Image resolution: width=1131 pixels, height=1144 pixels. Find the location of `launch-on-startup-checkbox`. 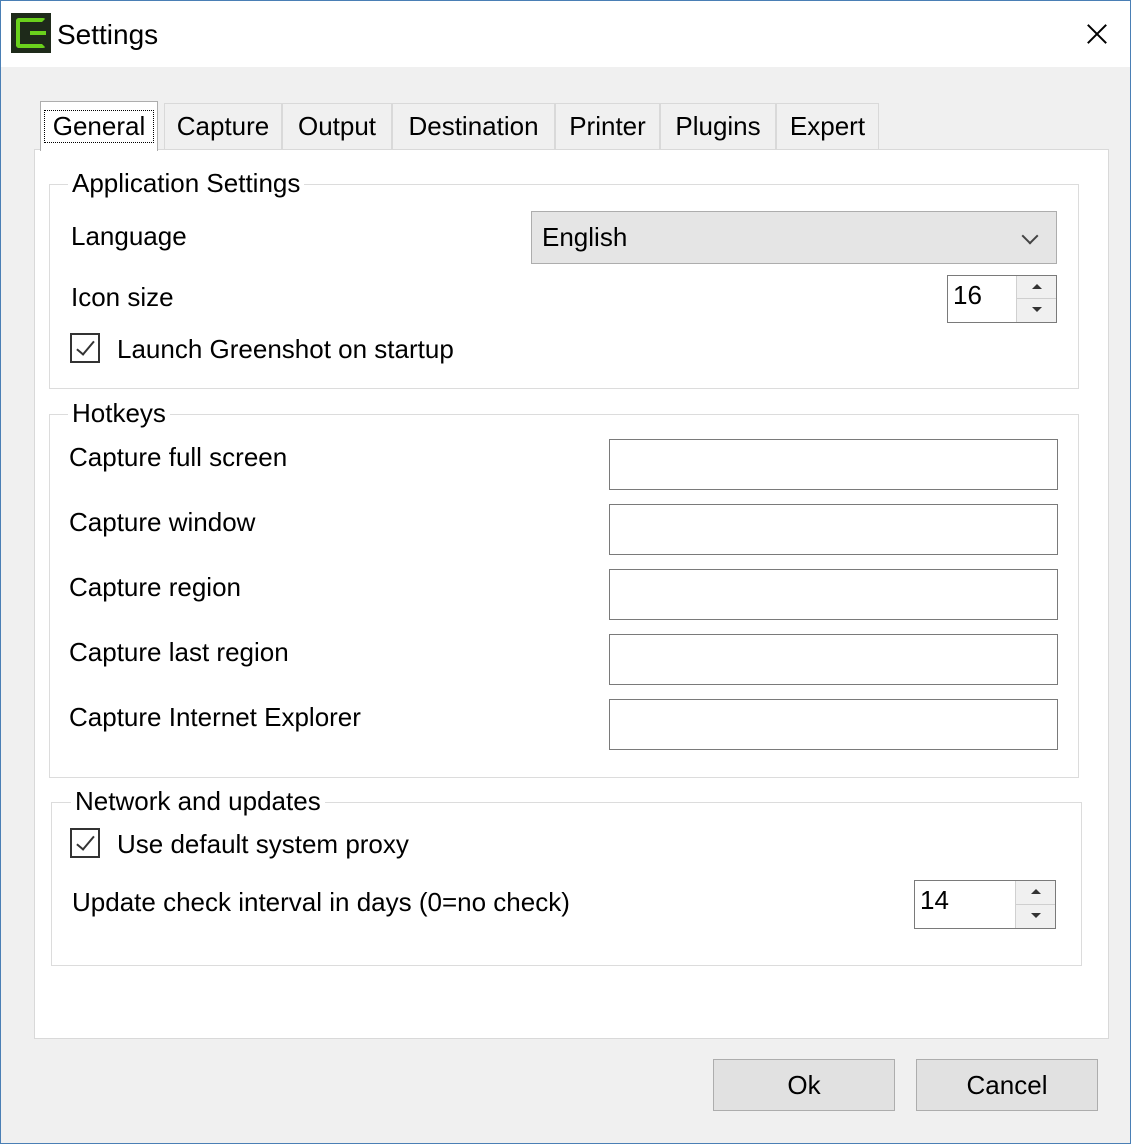

launch-on-startup-checkbox is located at coordinates (85, 348).